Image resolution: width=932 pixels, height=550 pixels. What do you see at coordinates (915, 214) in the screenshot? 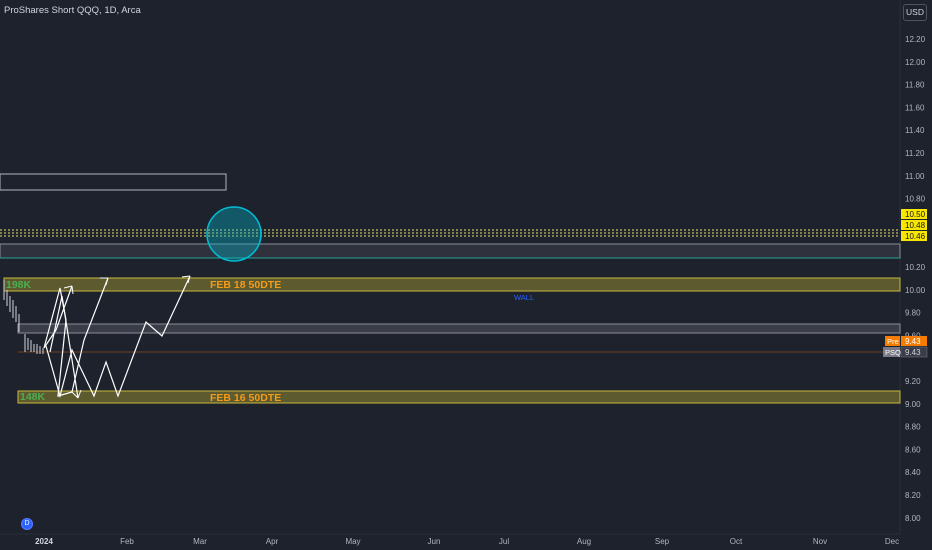
I see `price-tag-10-50: 10.50` at bounding box center [915, 214].